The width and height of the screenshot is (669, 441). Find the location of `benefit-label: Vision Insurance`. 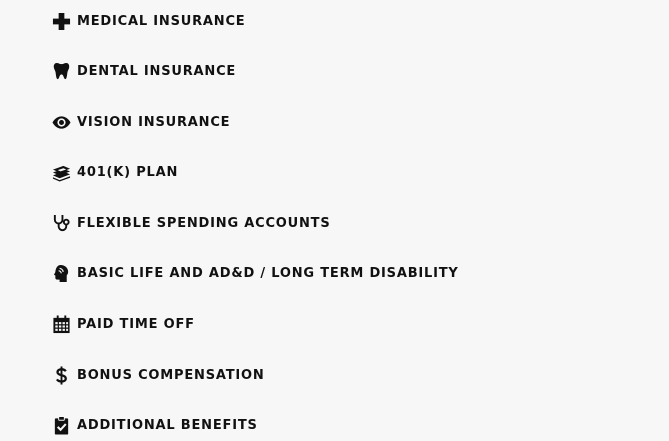

benefit-label: Vision Insurance is located at coordinates (154, 122).